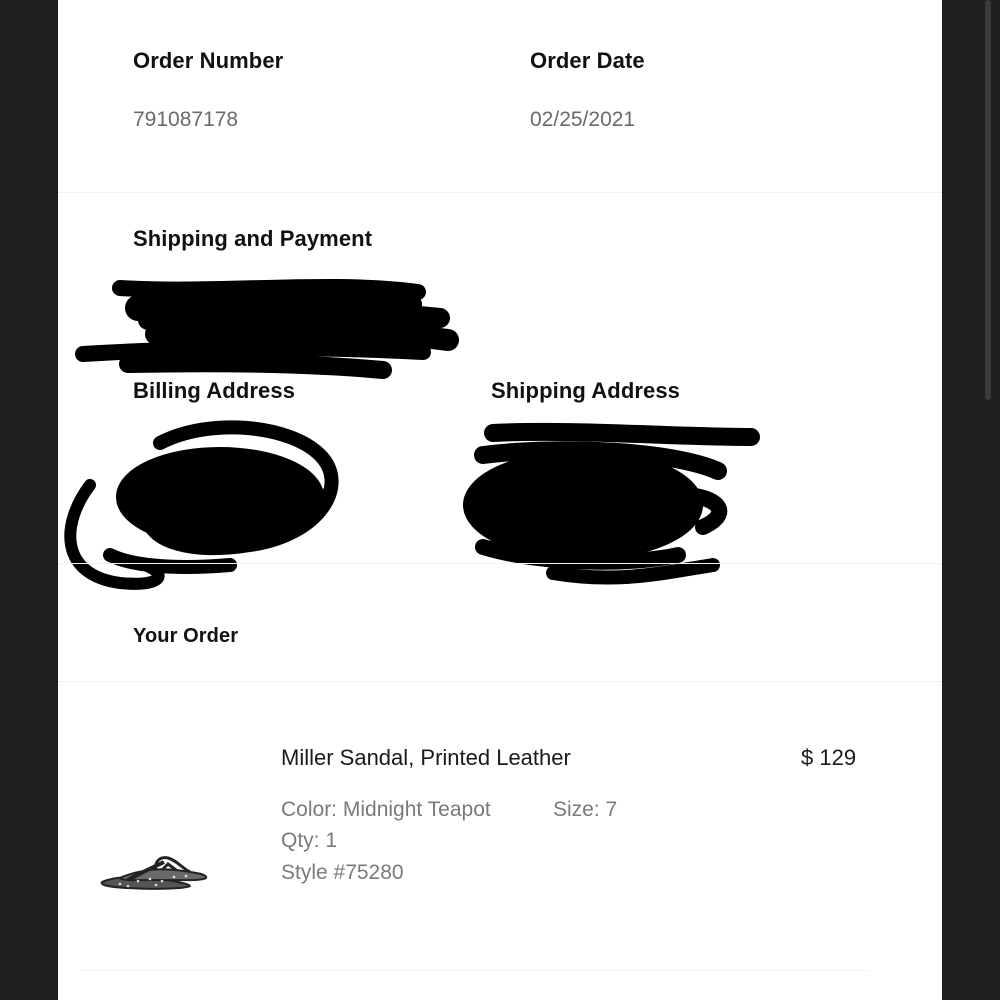  Describe the element at coordinates (585, 809) in the screenshot. I see `item-size: Size: 7` at that location.